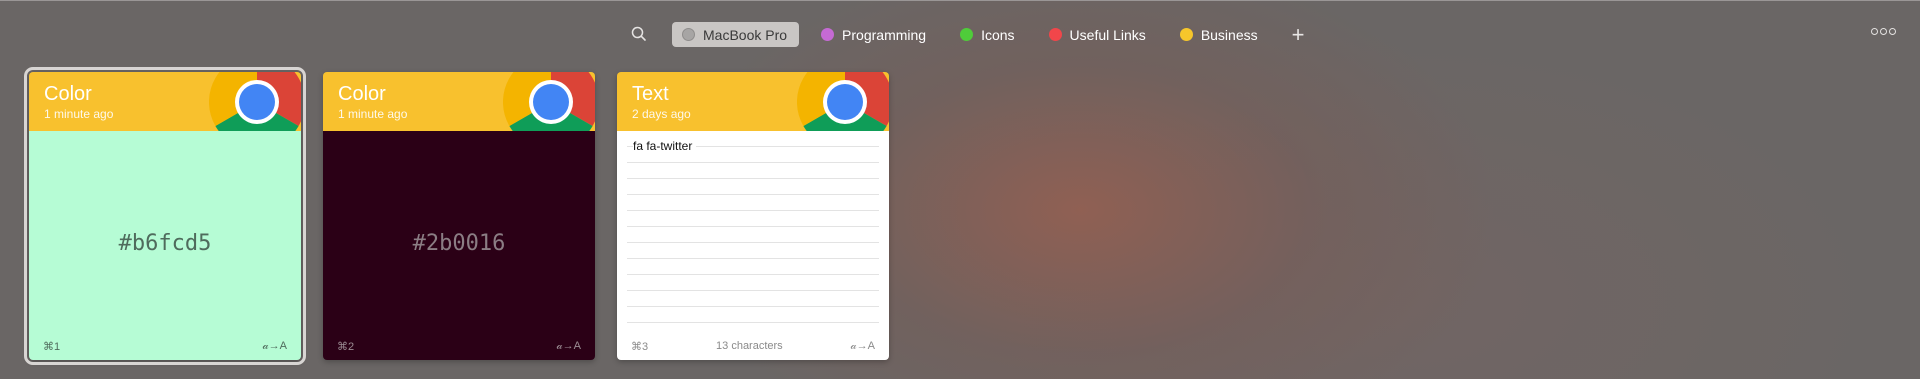  I want to click on tab-macbook-pro: MacBook Pro, so click(736, 34).